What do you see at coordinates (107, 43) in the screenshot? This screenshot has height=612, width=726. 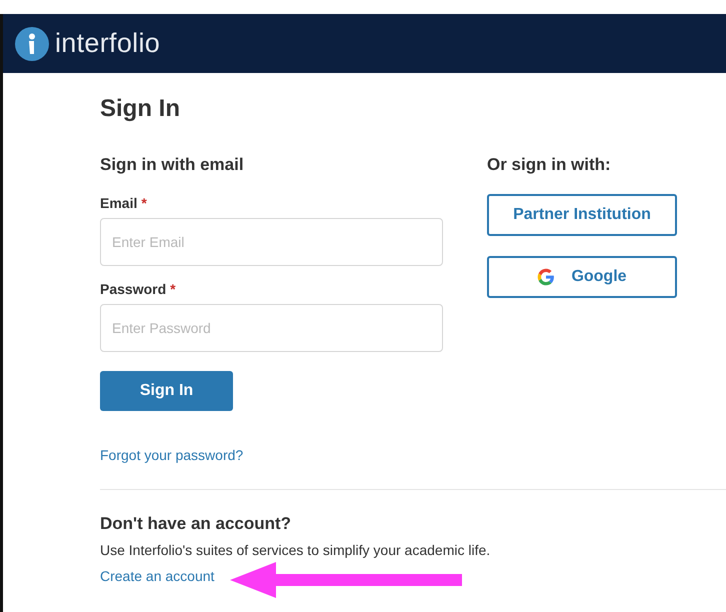 I see `brand-name: interfolio` at bounding box center [107, 43].